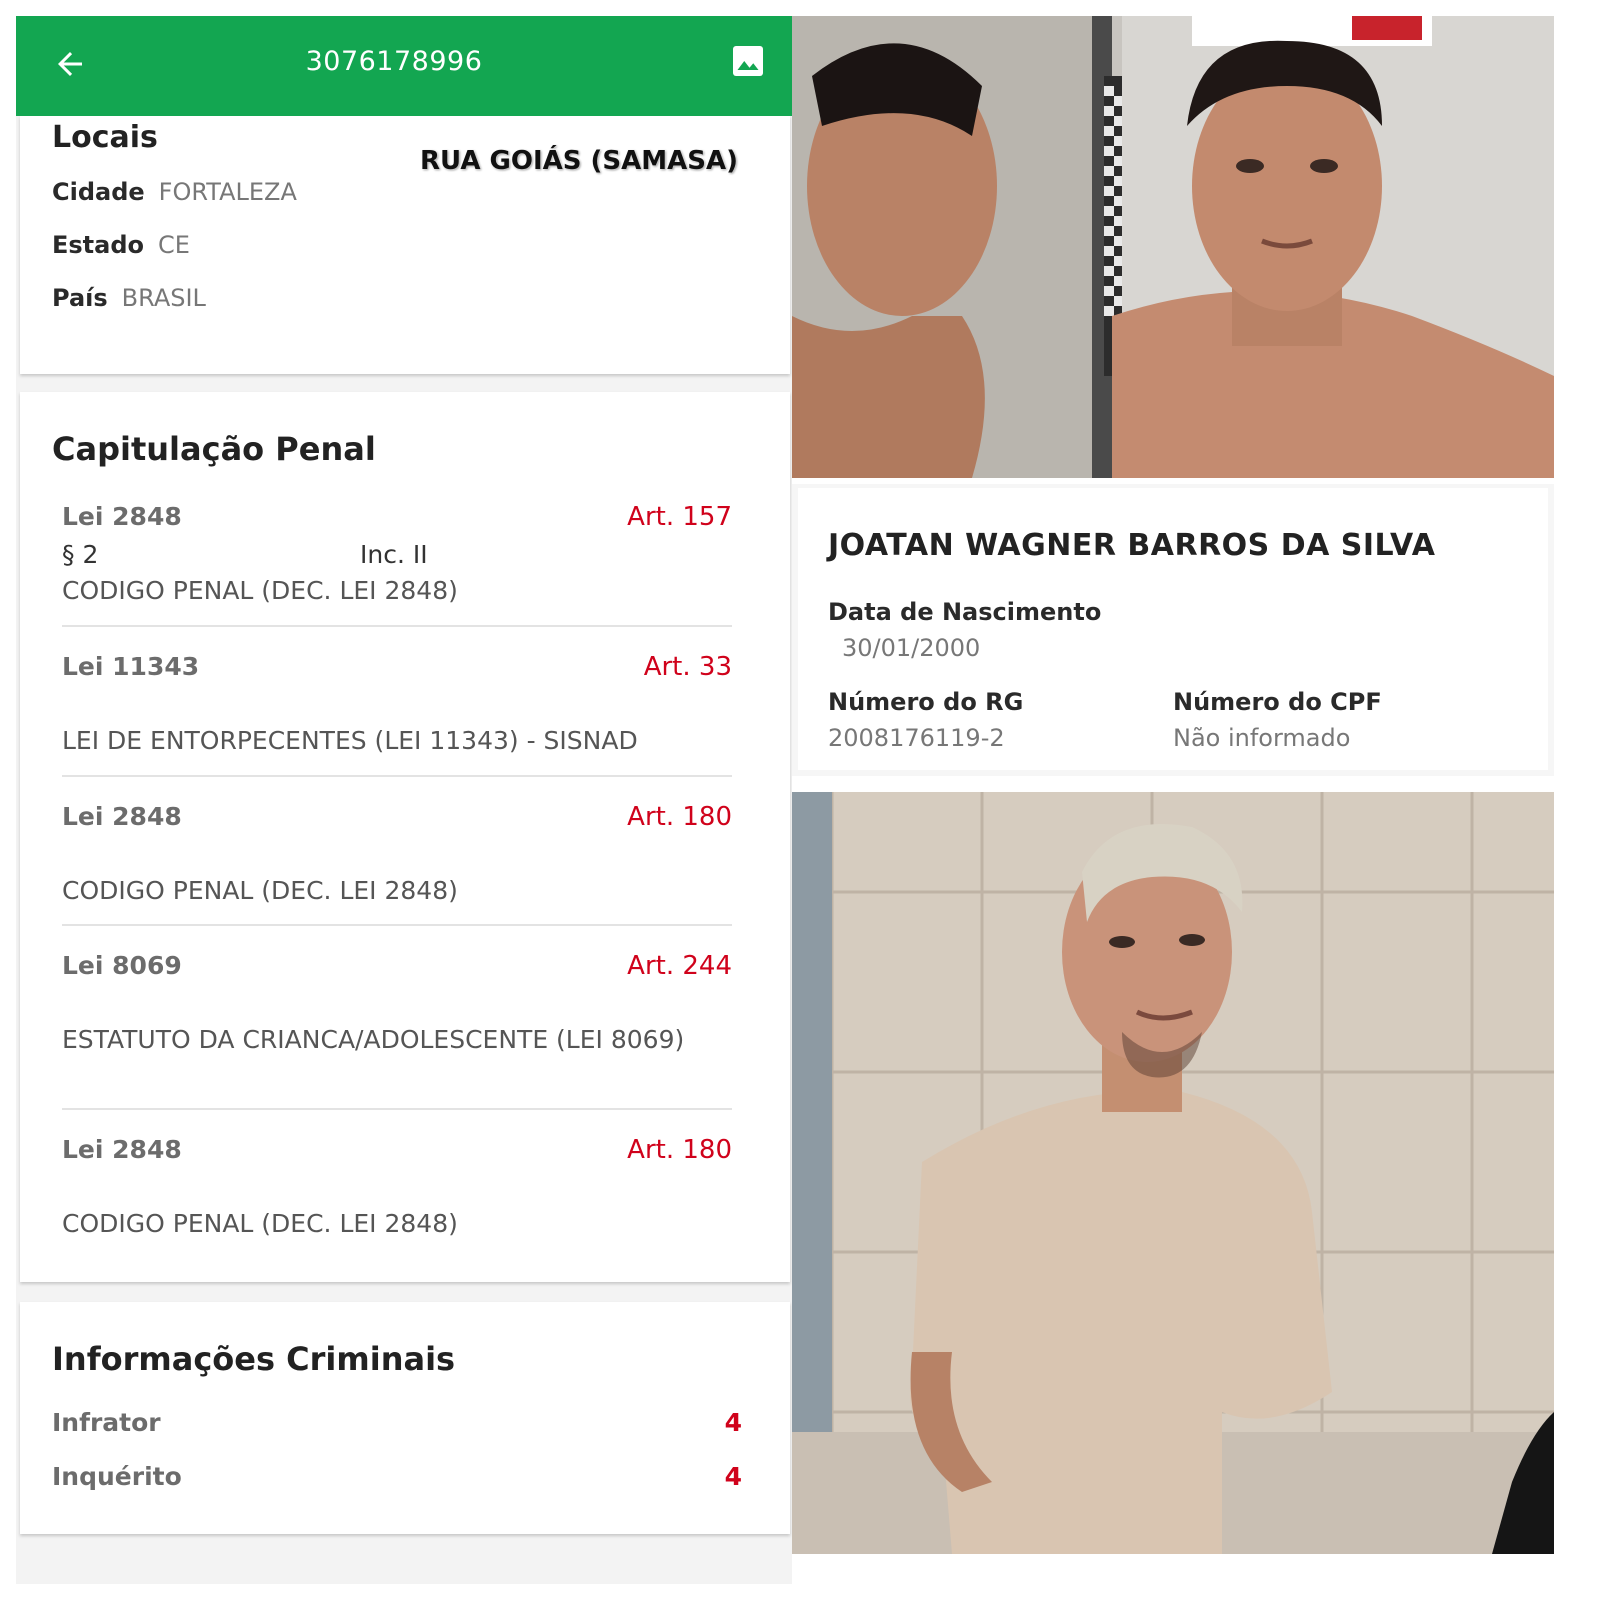  I want to click on city-row: Cidade FORTALEZA, so click(174, 192).